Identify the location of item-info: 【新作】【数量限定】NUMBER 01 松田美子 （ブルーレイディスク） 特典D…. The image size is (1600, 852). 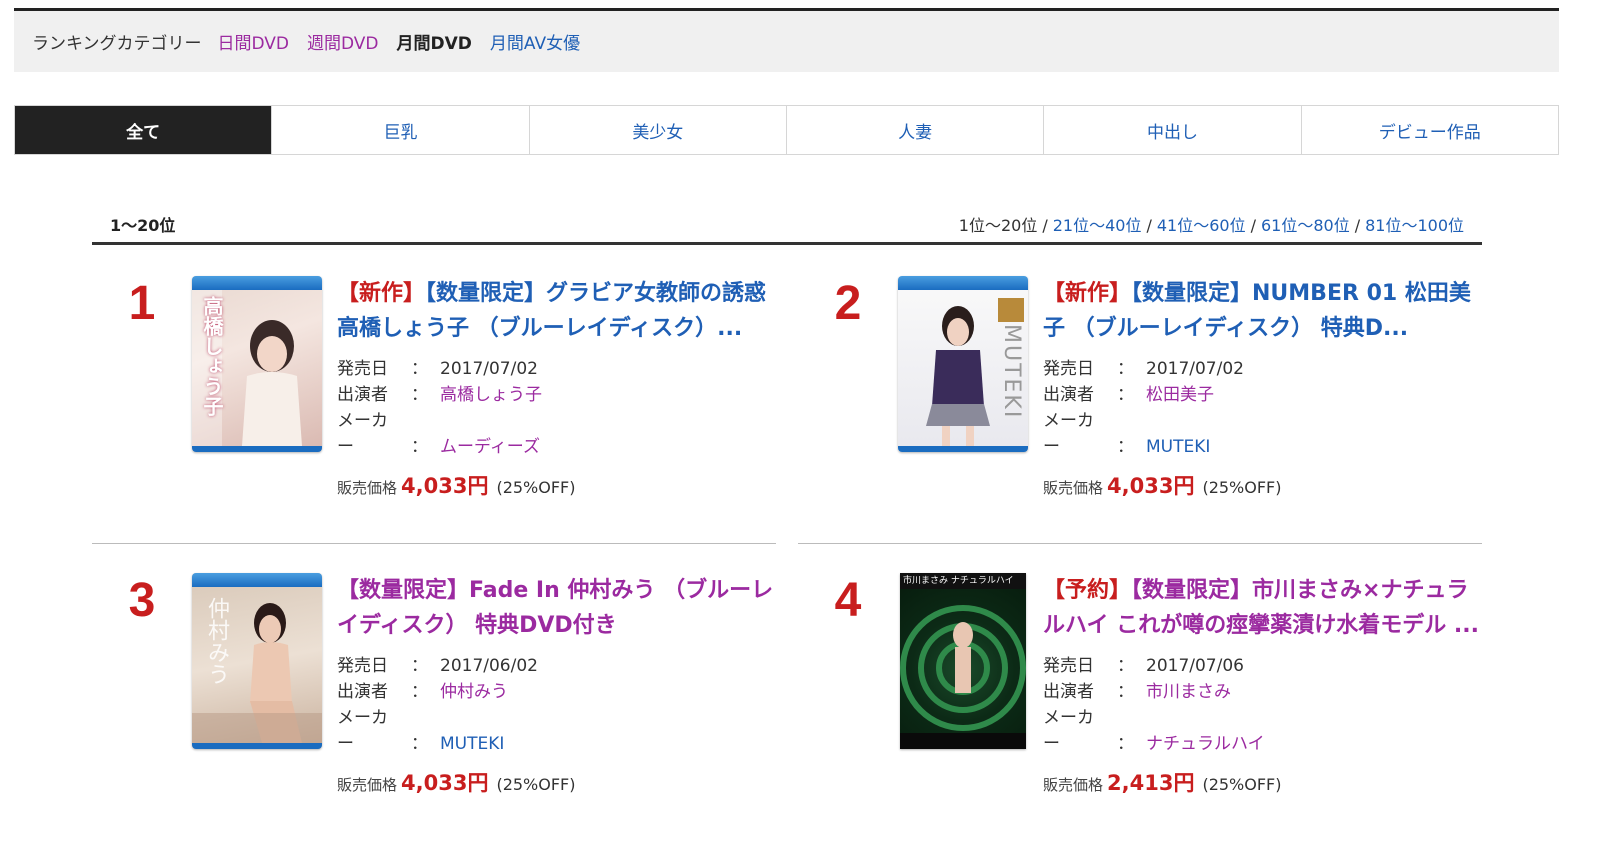
(1263, 388).